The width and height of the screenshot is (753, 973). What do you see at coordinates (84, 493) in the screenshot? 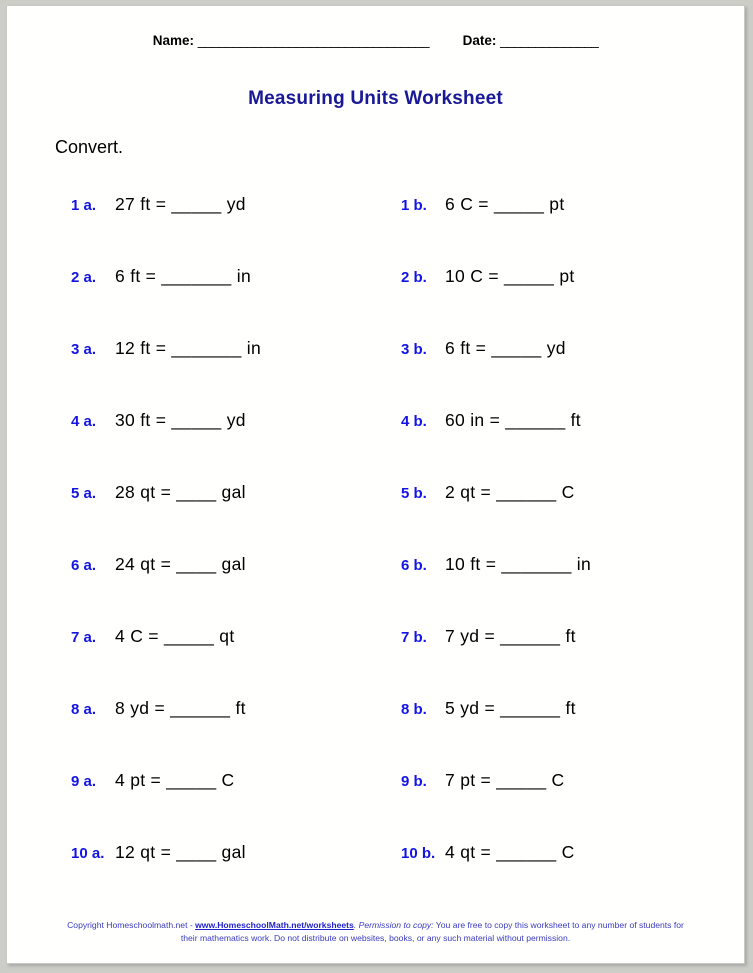
I see `problem-label: 5 a.` at bounding box center [84, 493].